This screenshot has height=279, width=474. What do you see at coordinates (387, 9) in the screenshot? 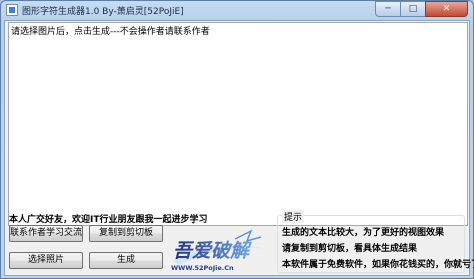
I see `minimize-button: ─` at bounding box center [387, 9].